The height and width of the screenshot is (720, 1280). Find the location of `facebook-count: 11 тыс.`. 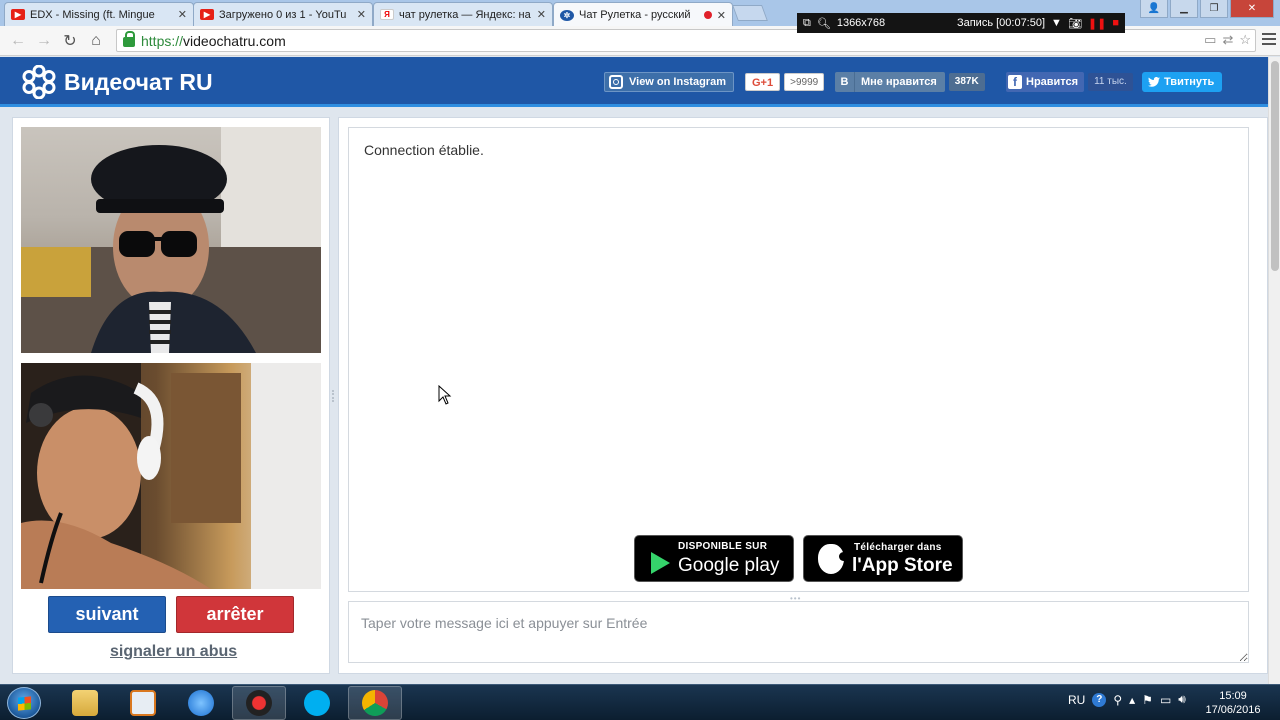

facebook-count: 11 тыс. is located at coordinates (1110, 82).